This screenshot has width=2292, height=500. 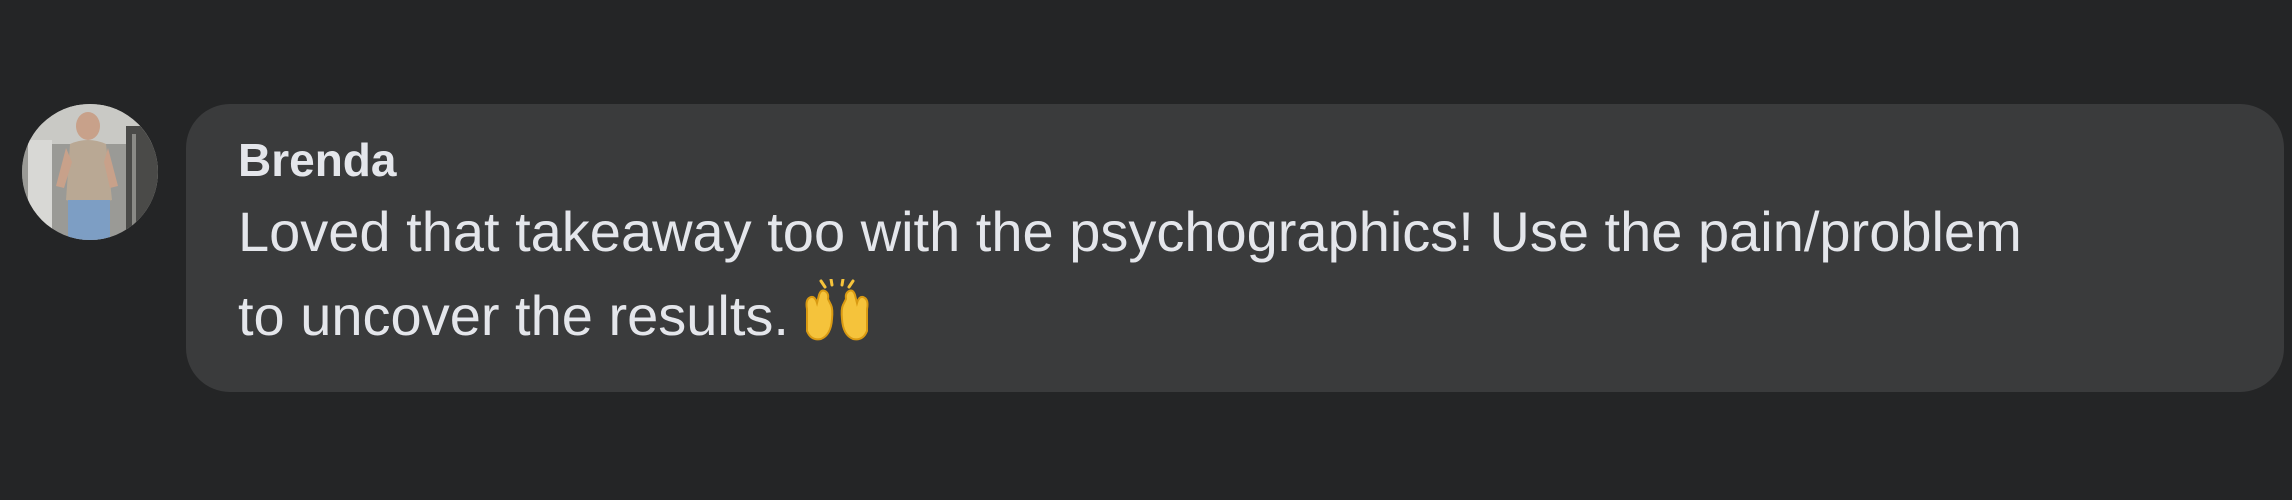 I want to click on raising-hands-emoji-icon, so click(x=837, y=311).